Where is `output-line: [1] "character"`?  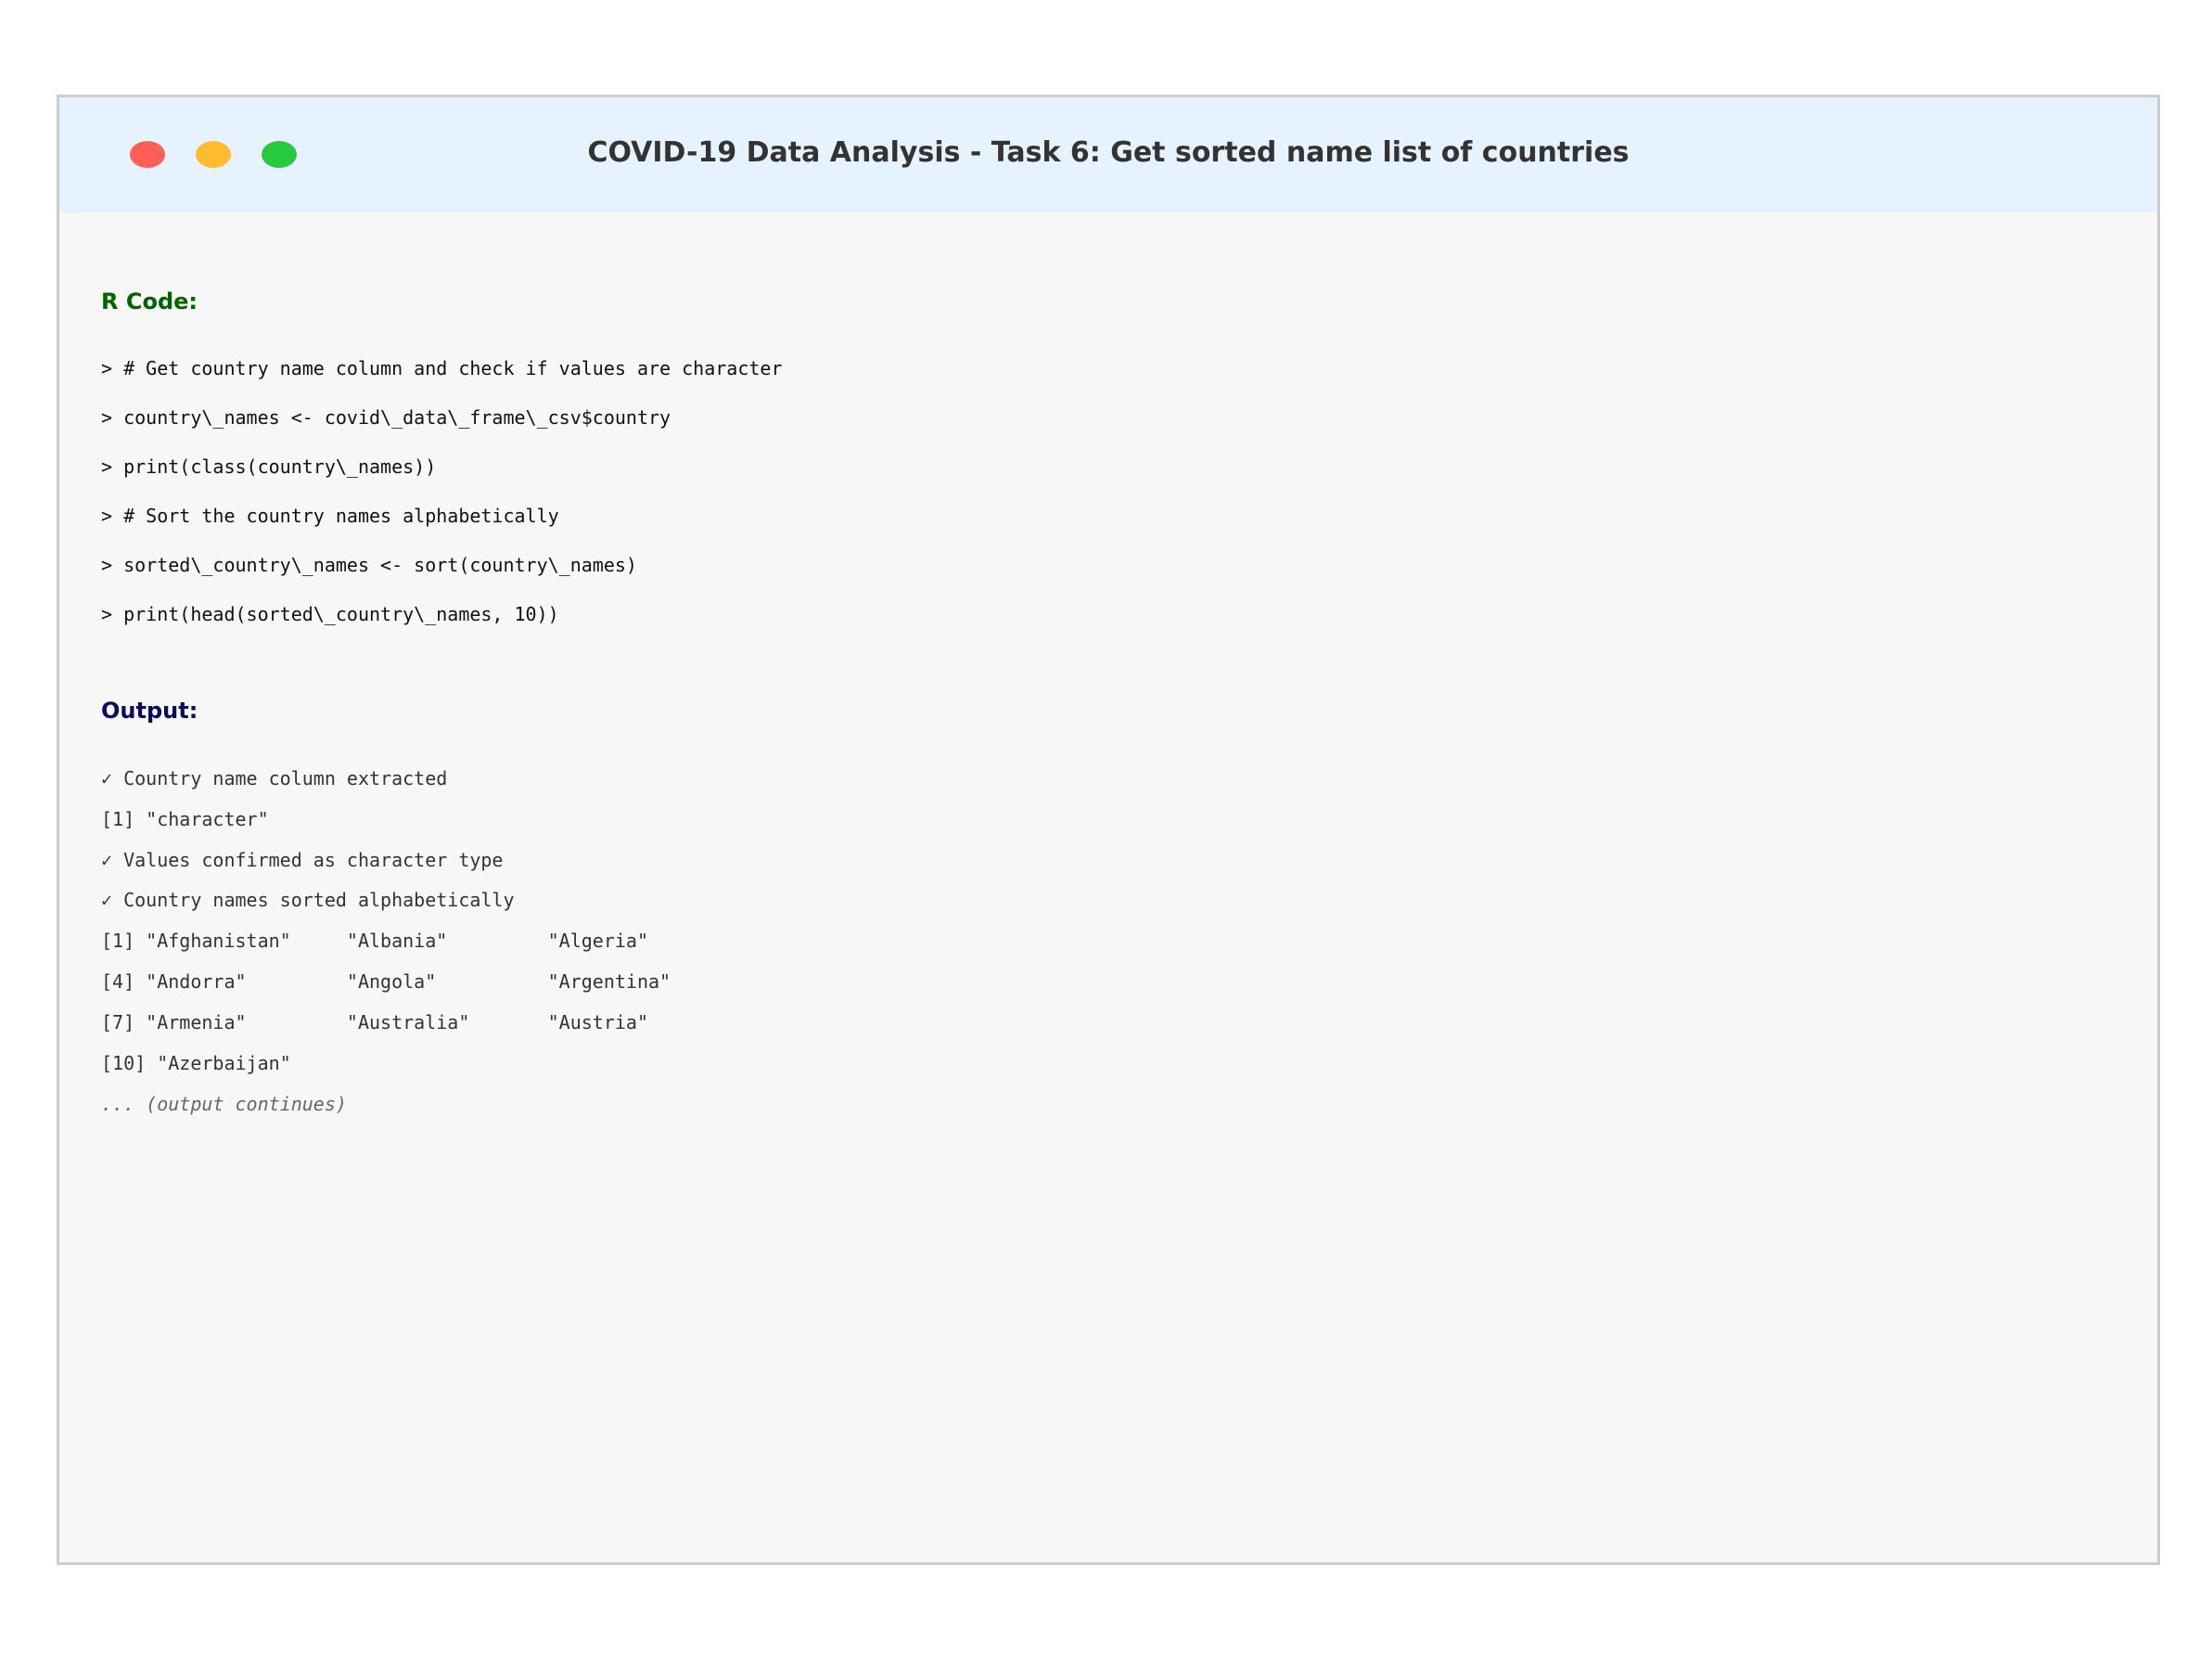 output-line: [1] "character" is located at coordinates (185, 819).